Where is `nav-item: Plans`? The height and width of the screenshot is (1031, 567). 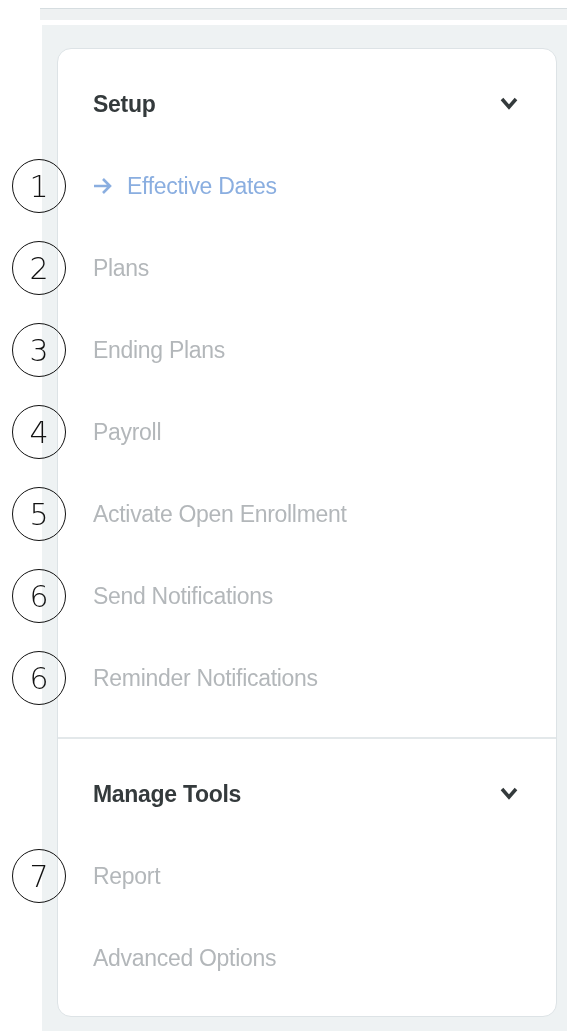 nav-item: Plans is located at coordinates (121, 268).